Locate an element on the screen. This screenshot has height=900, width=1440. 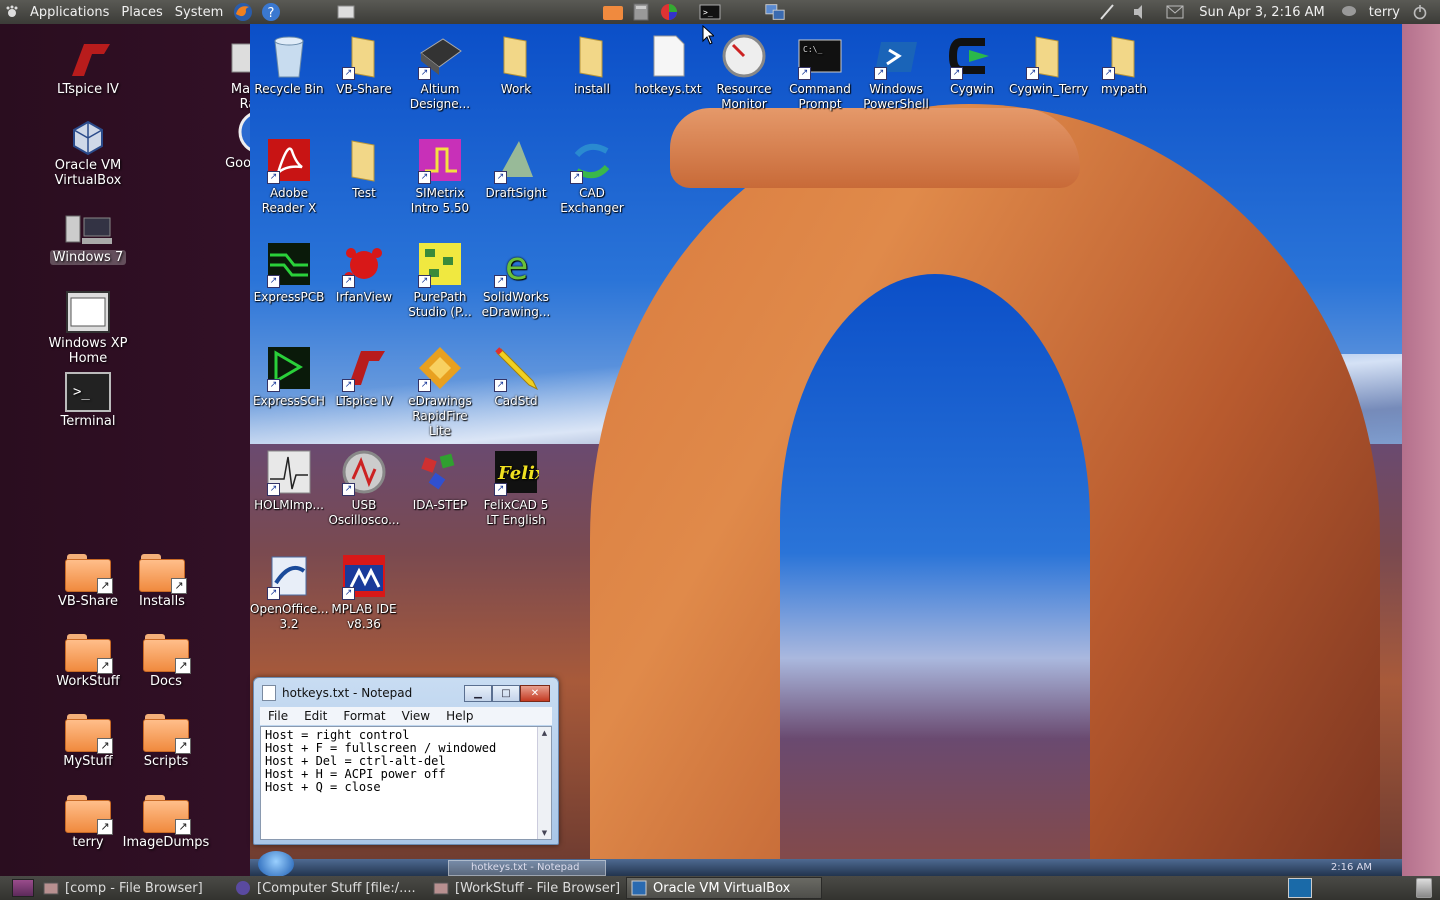
host-folder-label: terry is located at coordinates (88, 842).